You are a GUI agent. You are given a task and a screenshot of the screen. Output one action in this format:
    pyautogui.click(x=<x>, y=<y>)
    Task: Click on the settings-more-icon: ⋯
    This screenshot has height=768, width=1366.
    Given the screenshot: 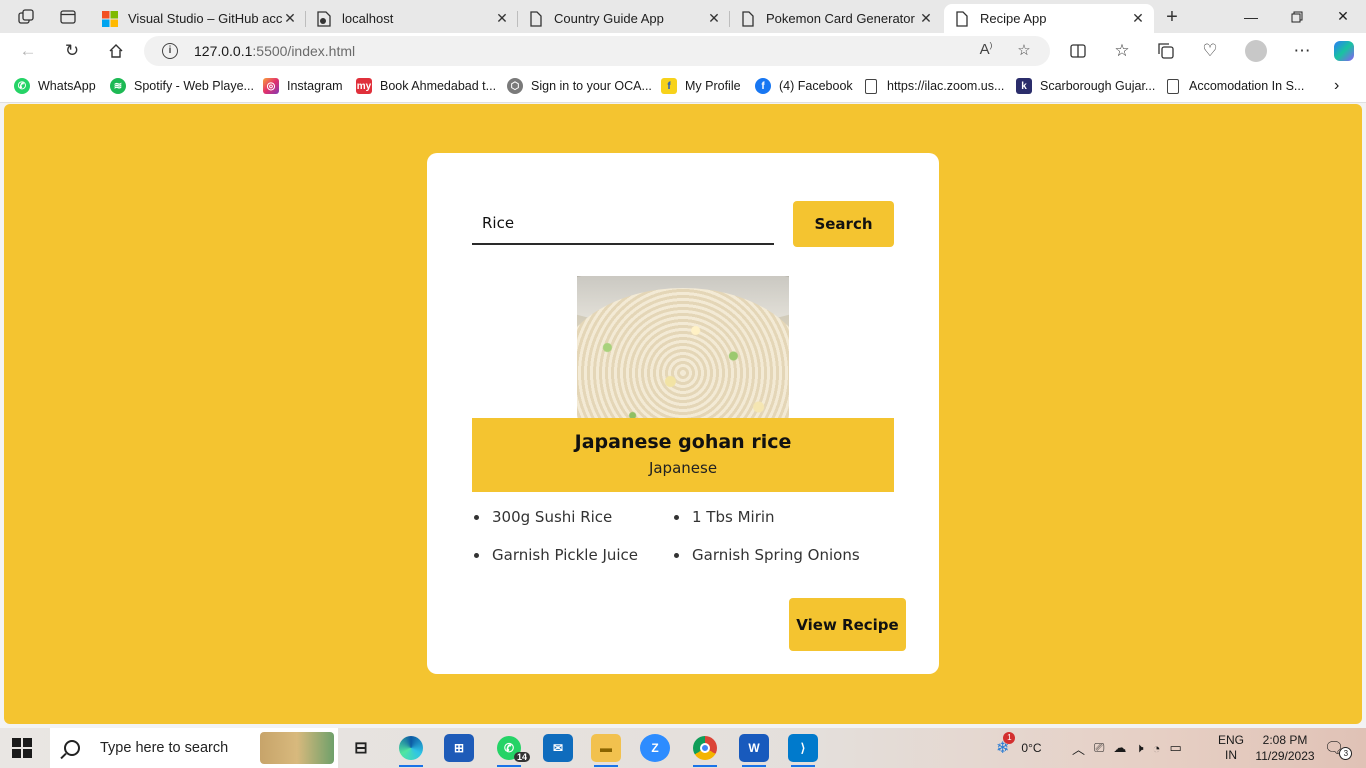 What is the action you would take?
    pyautogui.click(x=1302, y=51)
    